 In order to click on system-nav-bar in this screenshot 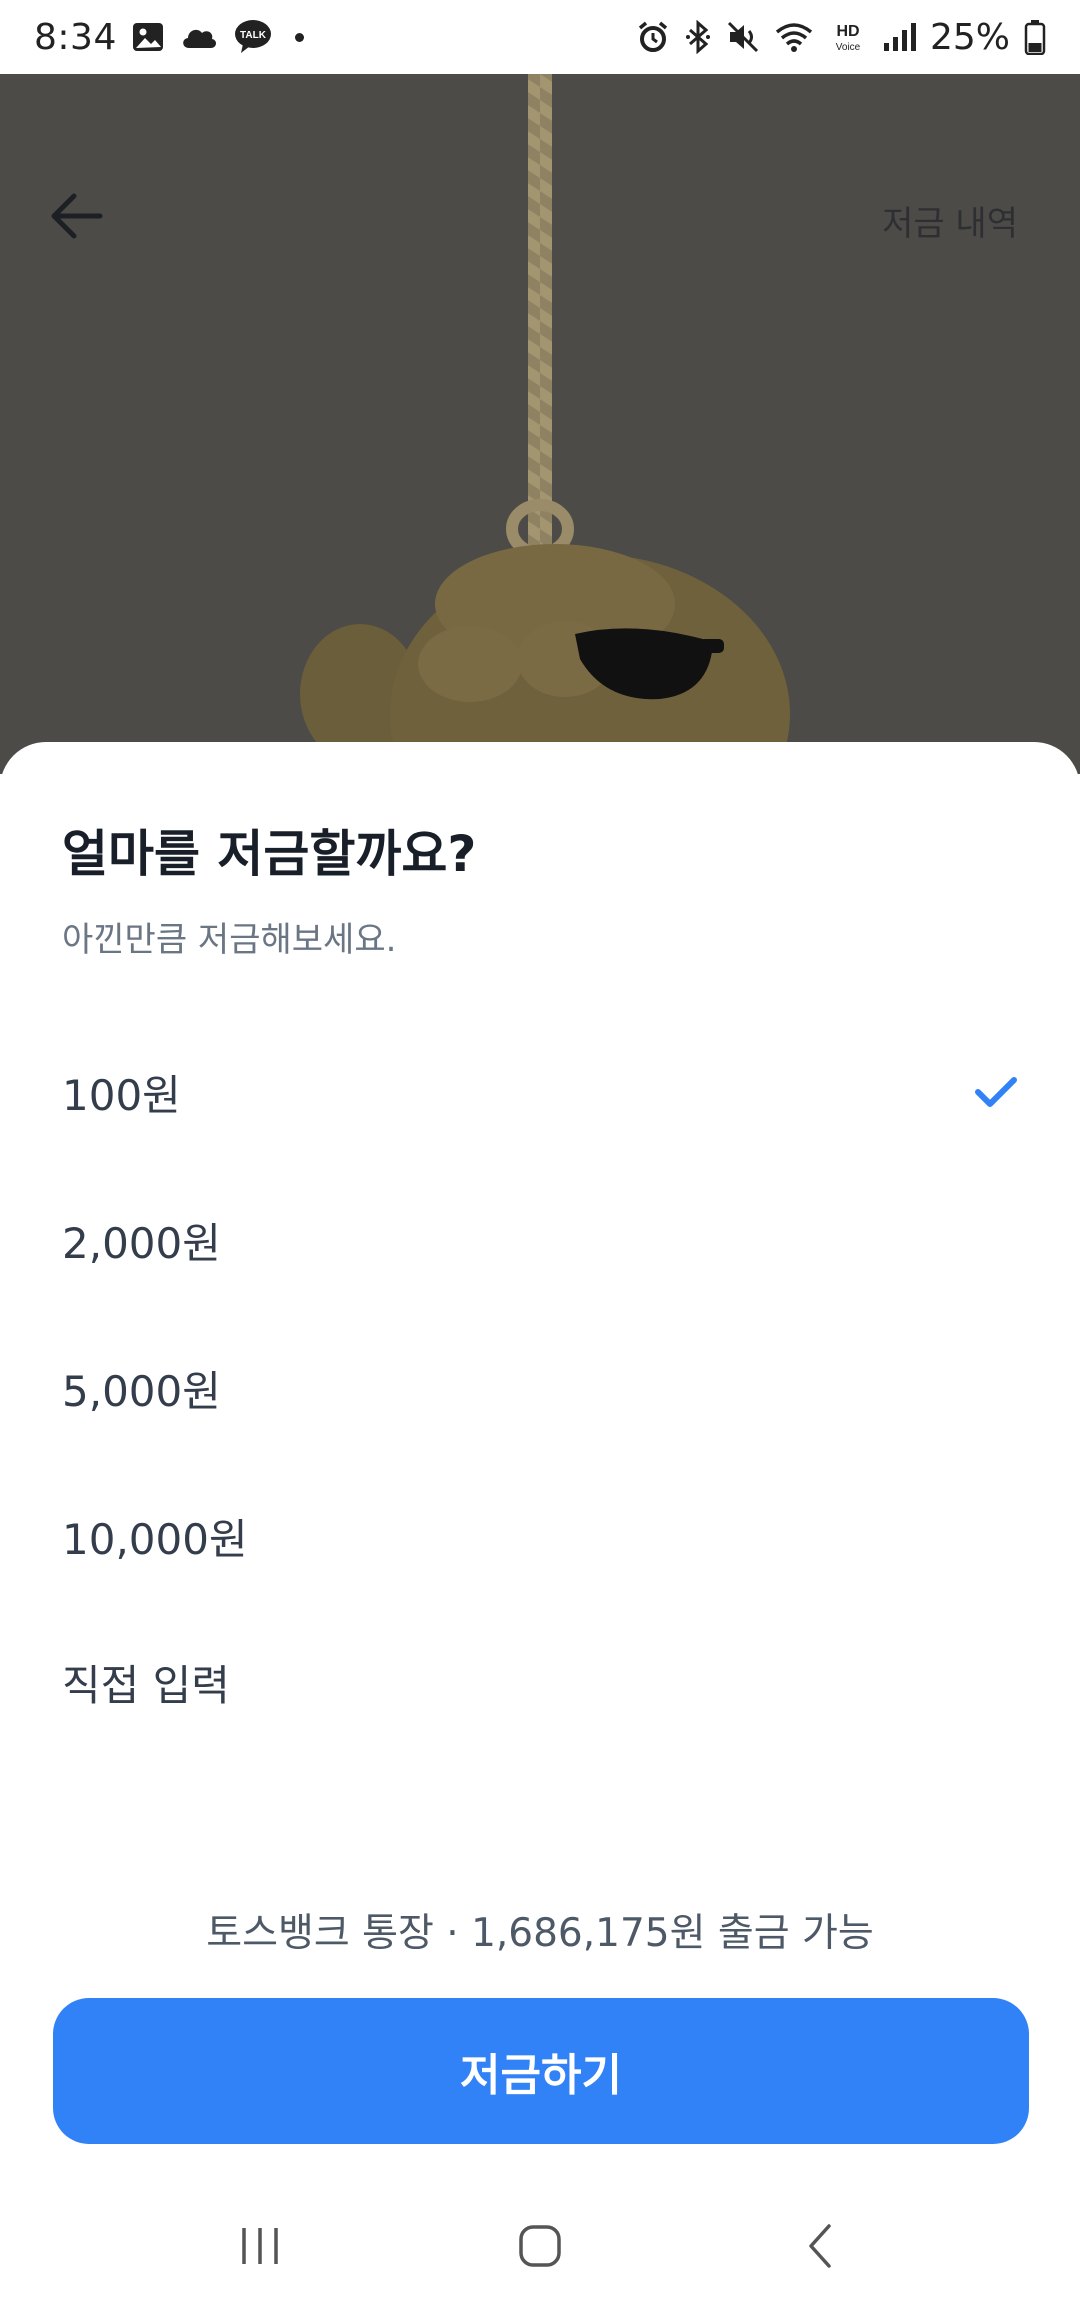, I will do `click(540, 2248)`.